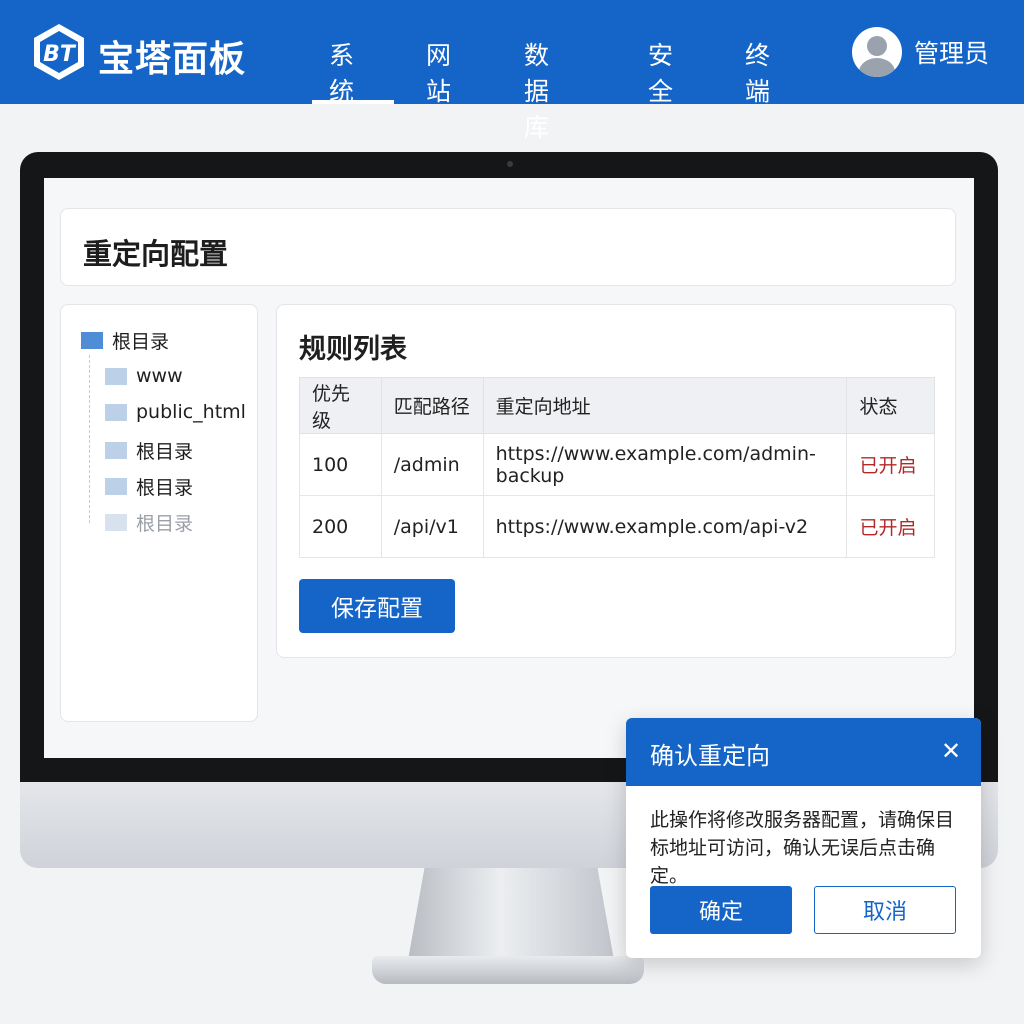 This screenshot has width=1024, height=1024. Describe the element at coordinates (536, 90) in the screenshot. I see `nav-item-database: 数据库` at that location.